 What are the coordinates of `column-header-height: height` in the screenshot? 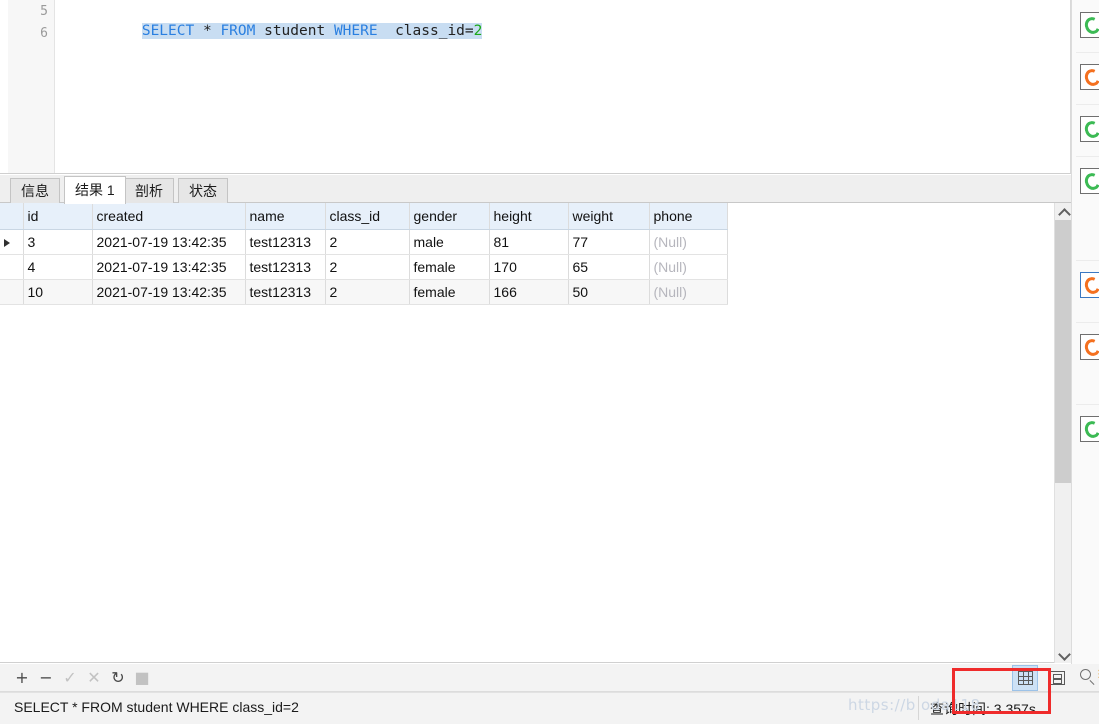 It's located at (529, 216).